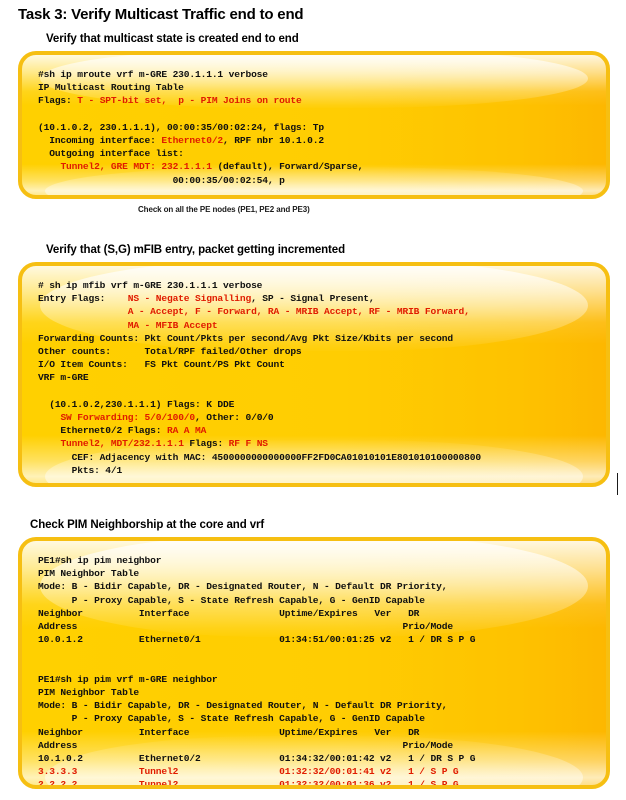 This screenshot has width=626, height=800. Describe the element at coordinates (192, 141) in the screenshot. I see `console-line-segment: Ethernet0/2` at that location.